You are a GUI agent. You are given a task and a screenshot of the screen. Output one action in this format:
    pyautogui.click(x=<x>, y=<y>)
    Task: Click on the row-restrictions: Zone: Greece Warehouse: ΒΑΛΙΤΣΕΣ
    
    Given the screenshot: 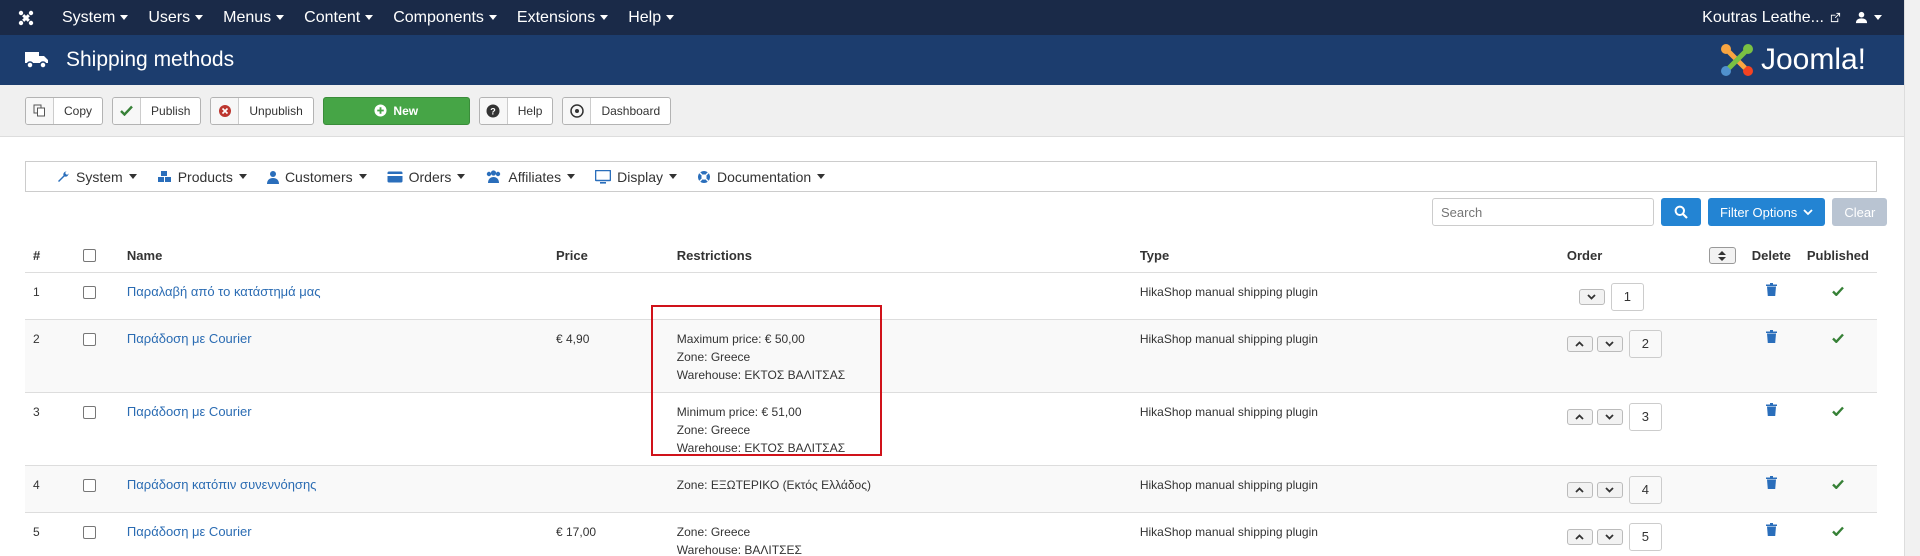 What is the action you would take?
    pyautogui.click(x=900, y=534)
    